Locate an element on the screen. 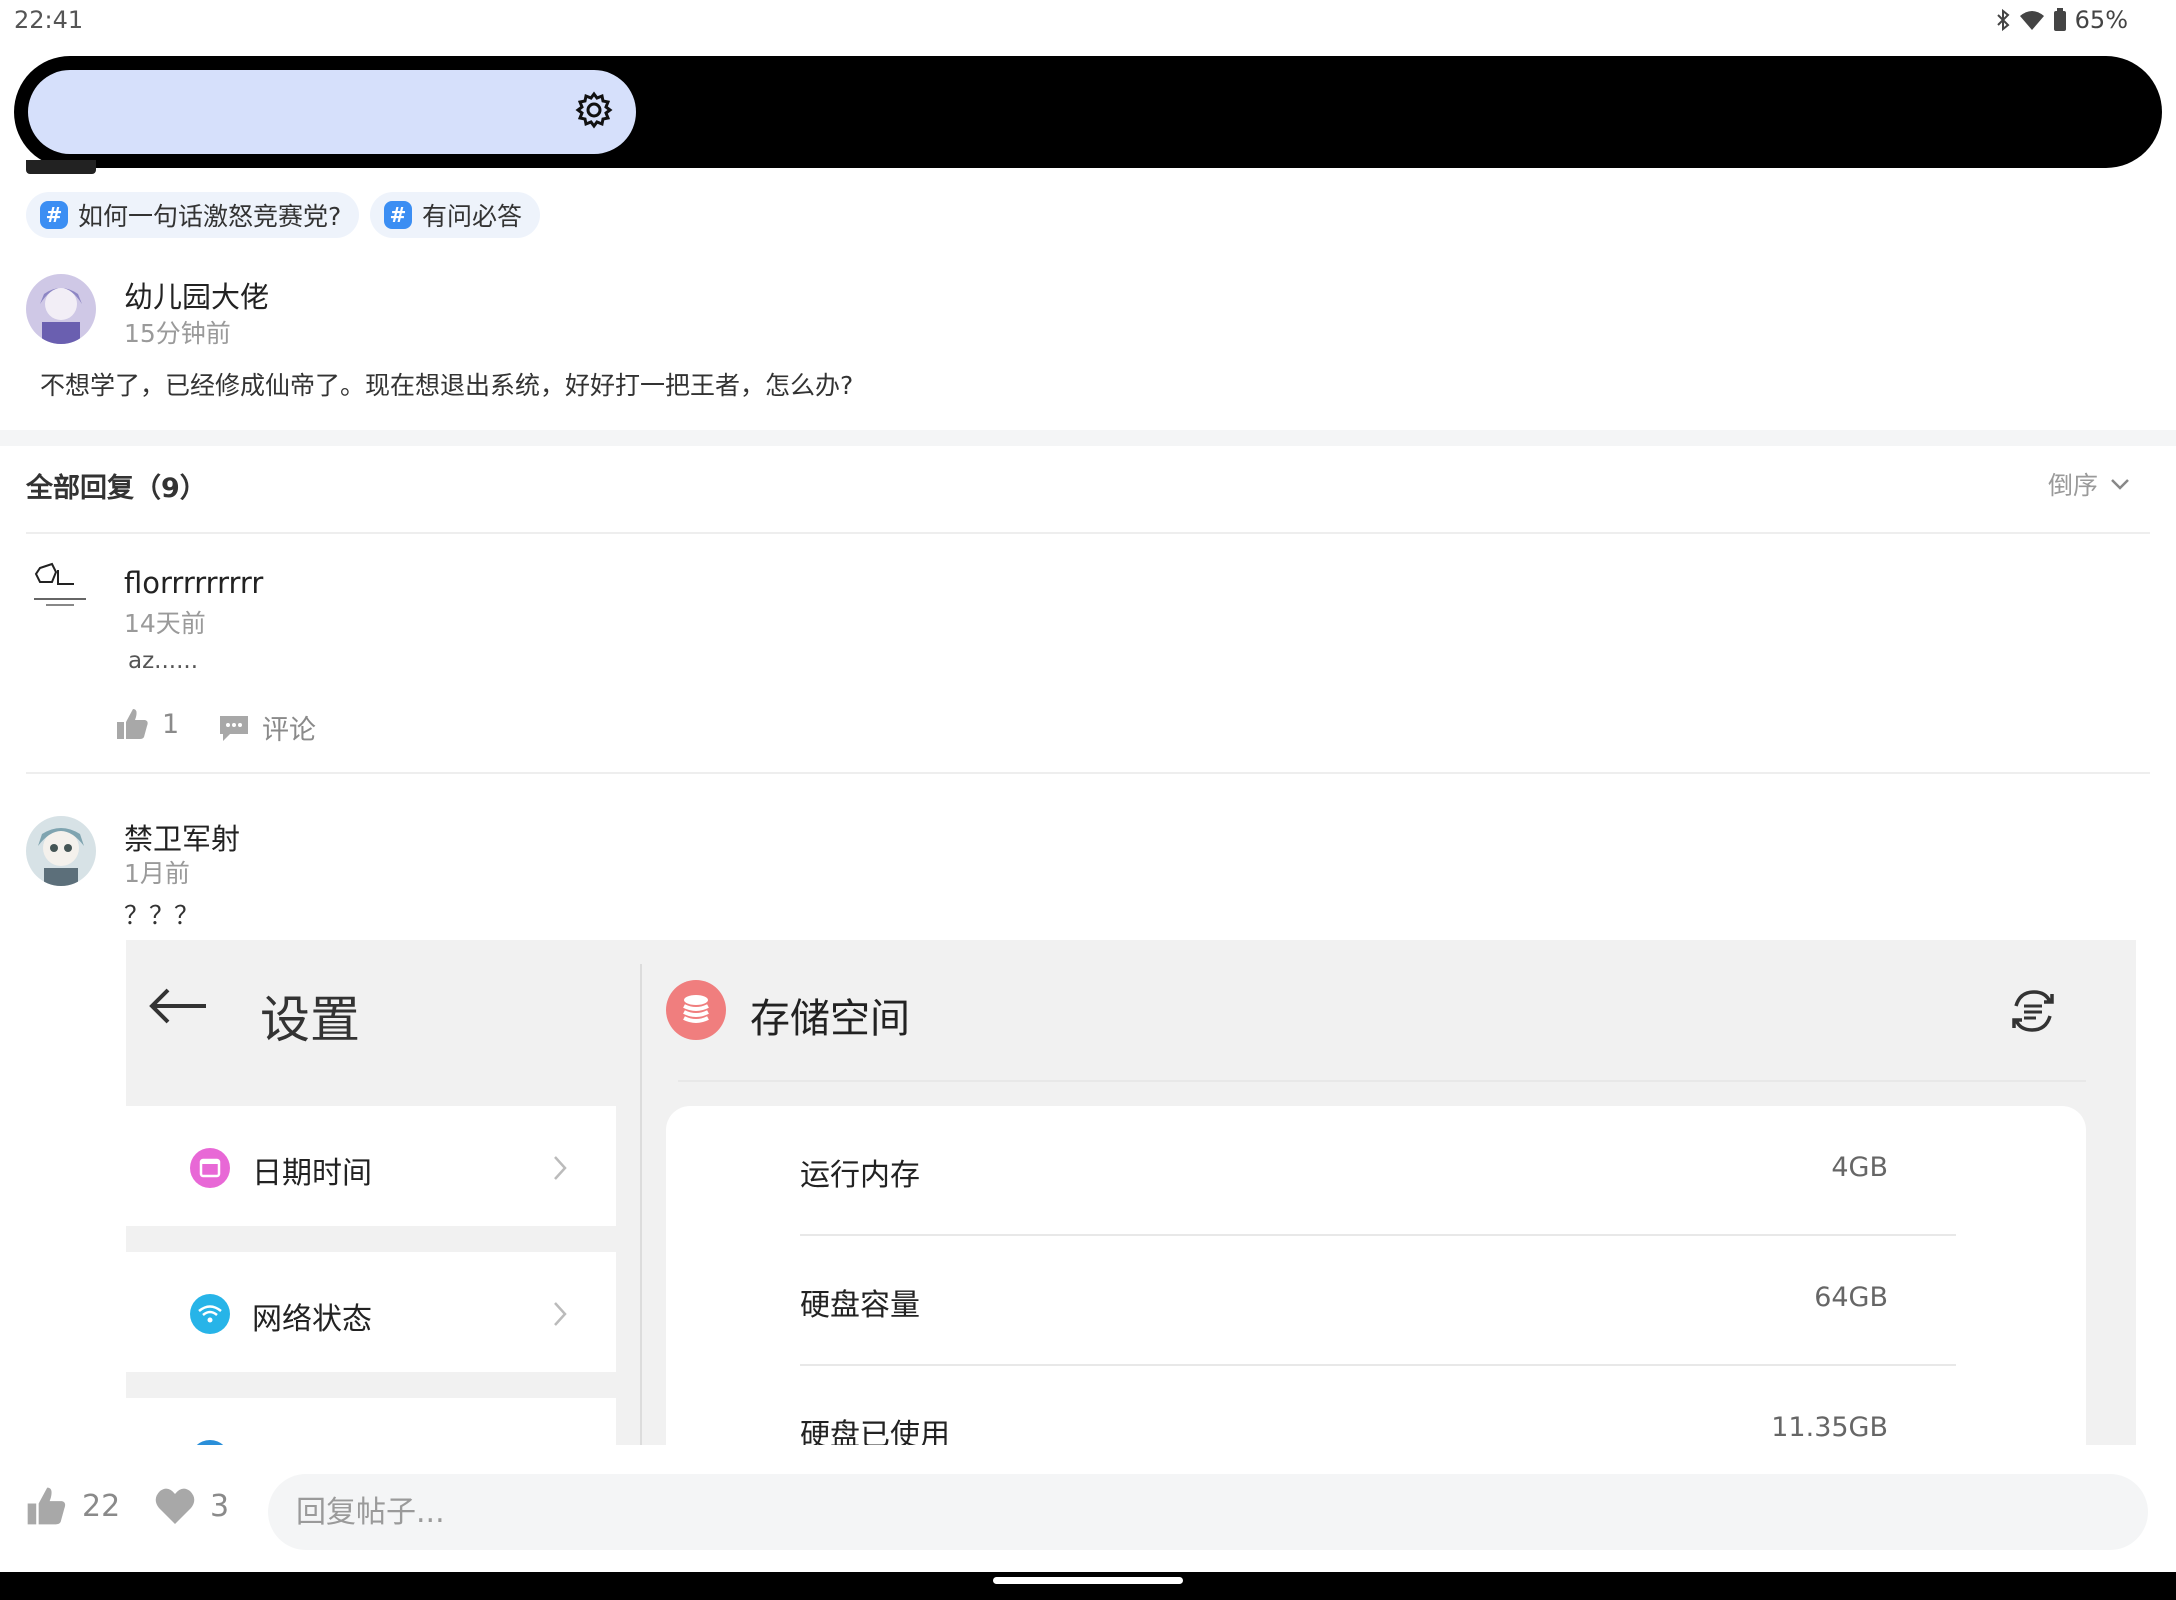 The image size is (2176, 1600). favorite-count: 3 is located at coordinates (220, 1506).